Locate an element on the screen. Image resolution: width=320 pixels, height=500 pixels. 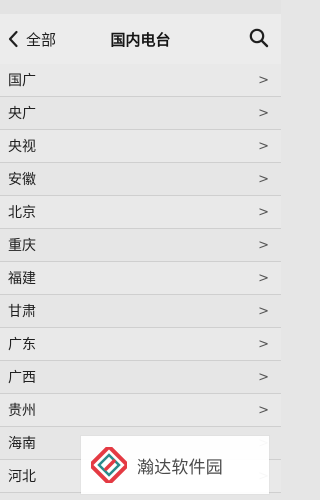
list-item-chongqing: 重庆 > is located at coordinates (140, 245).